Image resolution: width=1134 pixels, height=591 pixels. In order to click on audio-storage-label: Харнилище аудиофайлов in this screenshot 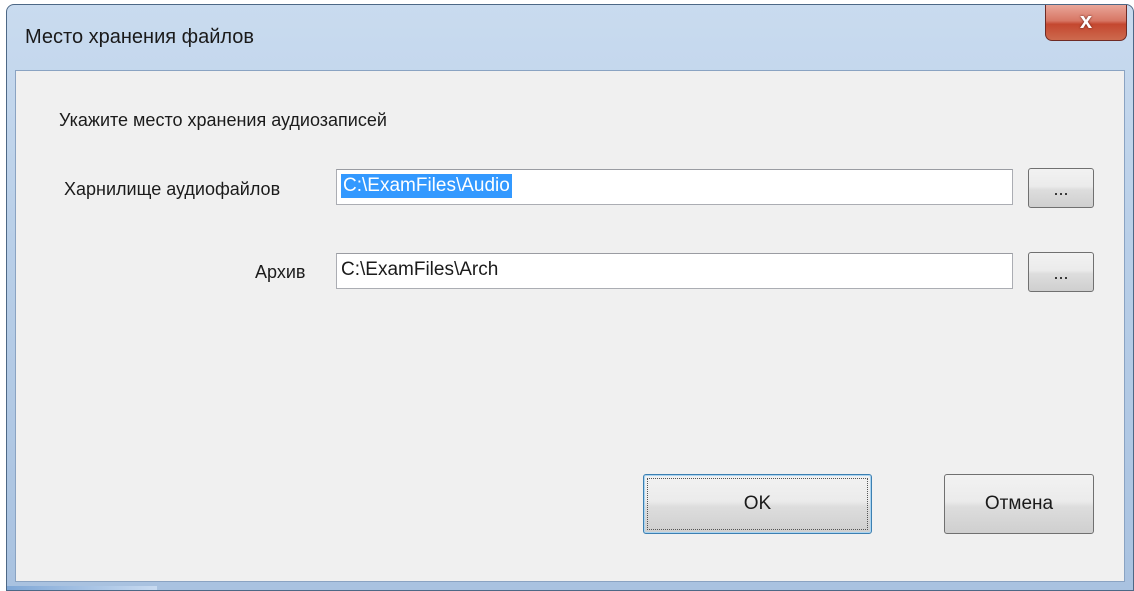, I will do `click(172, 189)`.